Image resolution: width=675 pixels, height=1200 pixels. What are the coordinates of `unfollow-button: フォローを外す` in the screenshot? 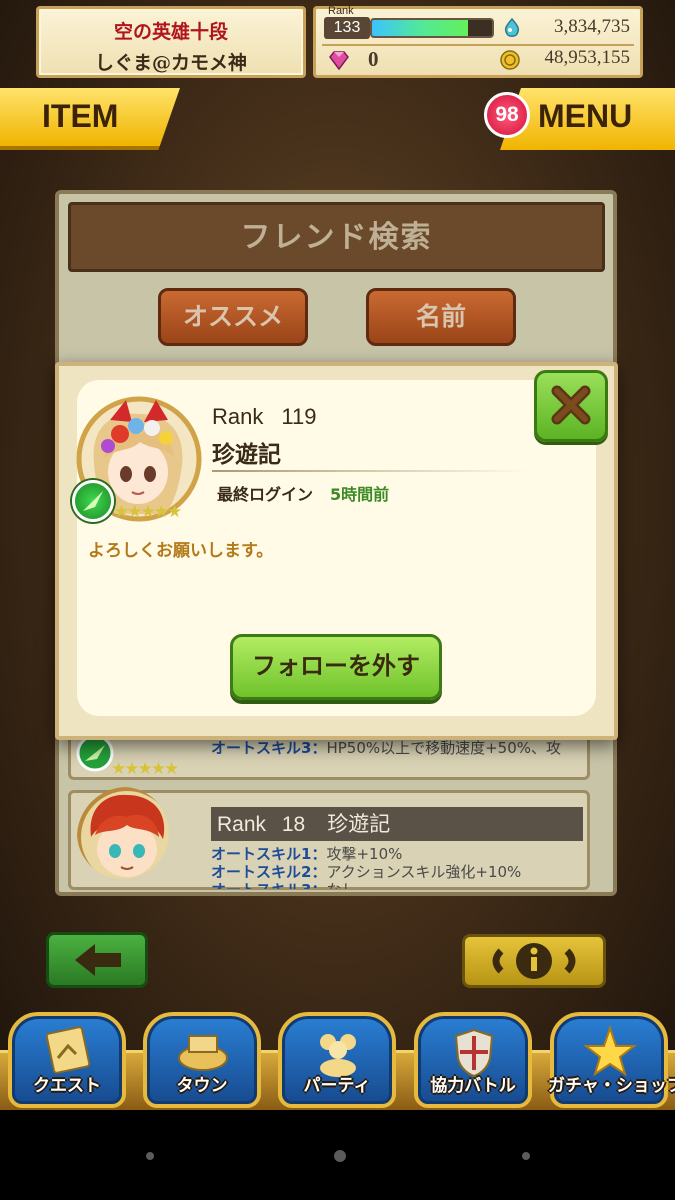 It's located at (336, 667).